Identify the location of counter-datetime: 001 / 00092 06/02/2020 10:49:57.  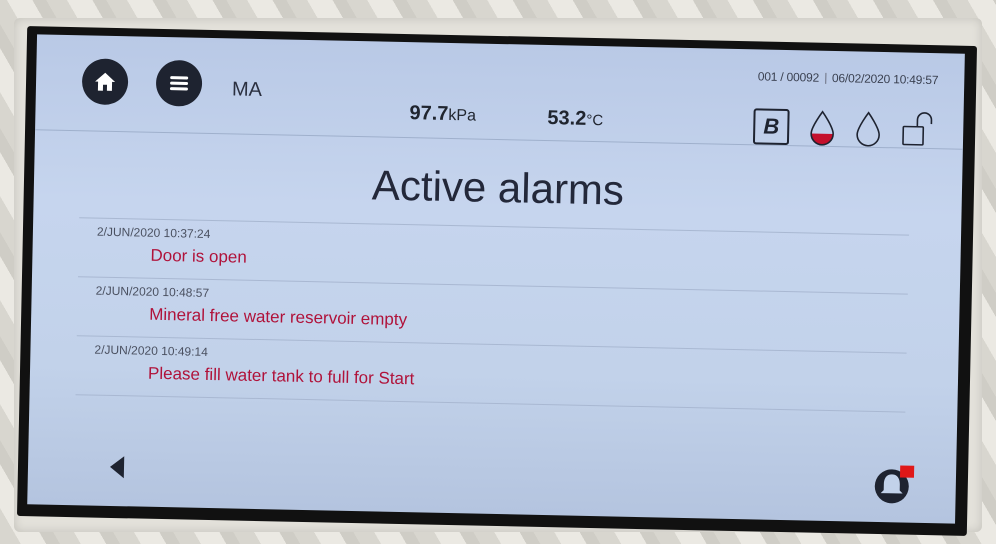
(848, 78).